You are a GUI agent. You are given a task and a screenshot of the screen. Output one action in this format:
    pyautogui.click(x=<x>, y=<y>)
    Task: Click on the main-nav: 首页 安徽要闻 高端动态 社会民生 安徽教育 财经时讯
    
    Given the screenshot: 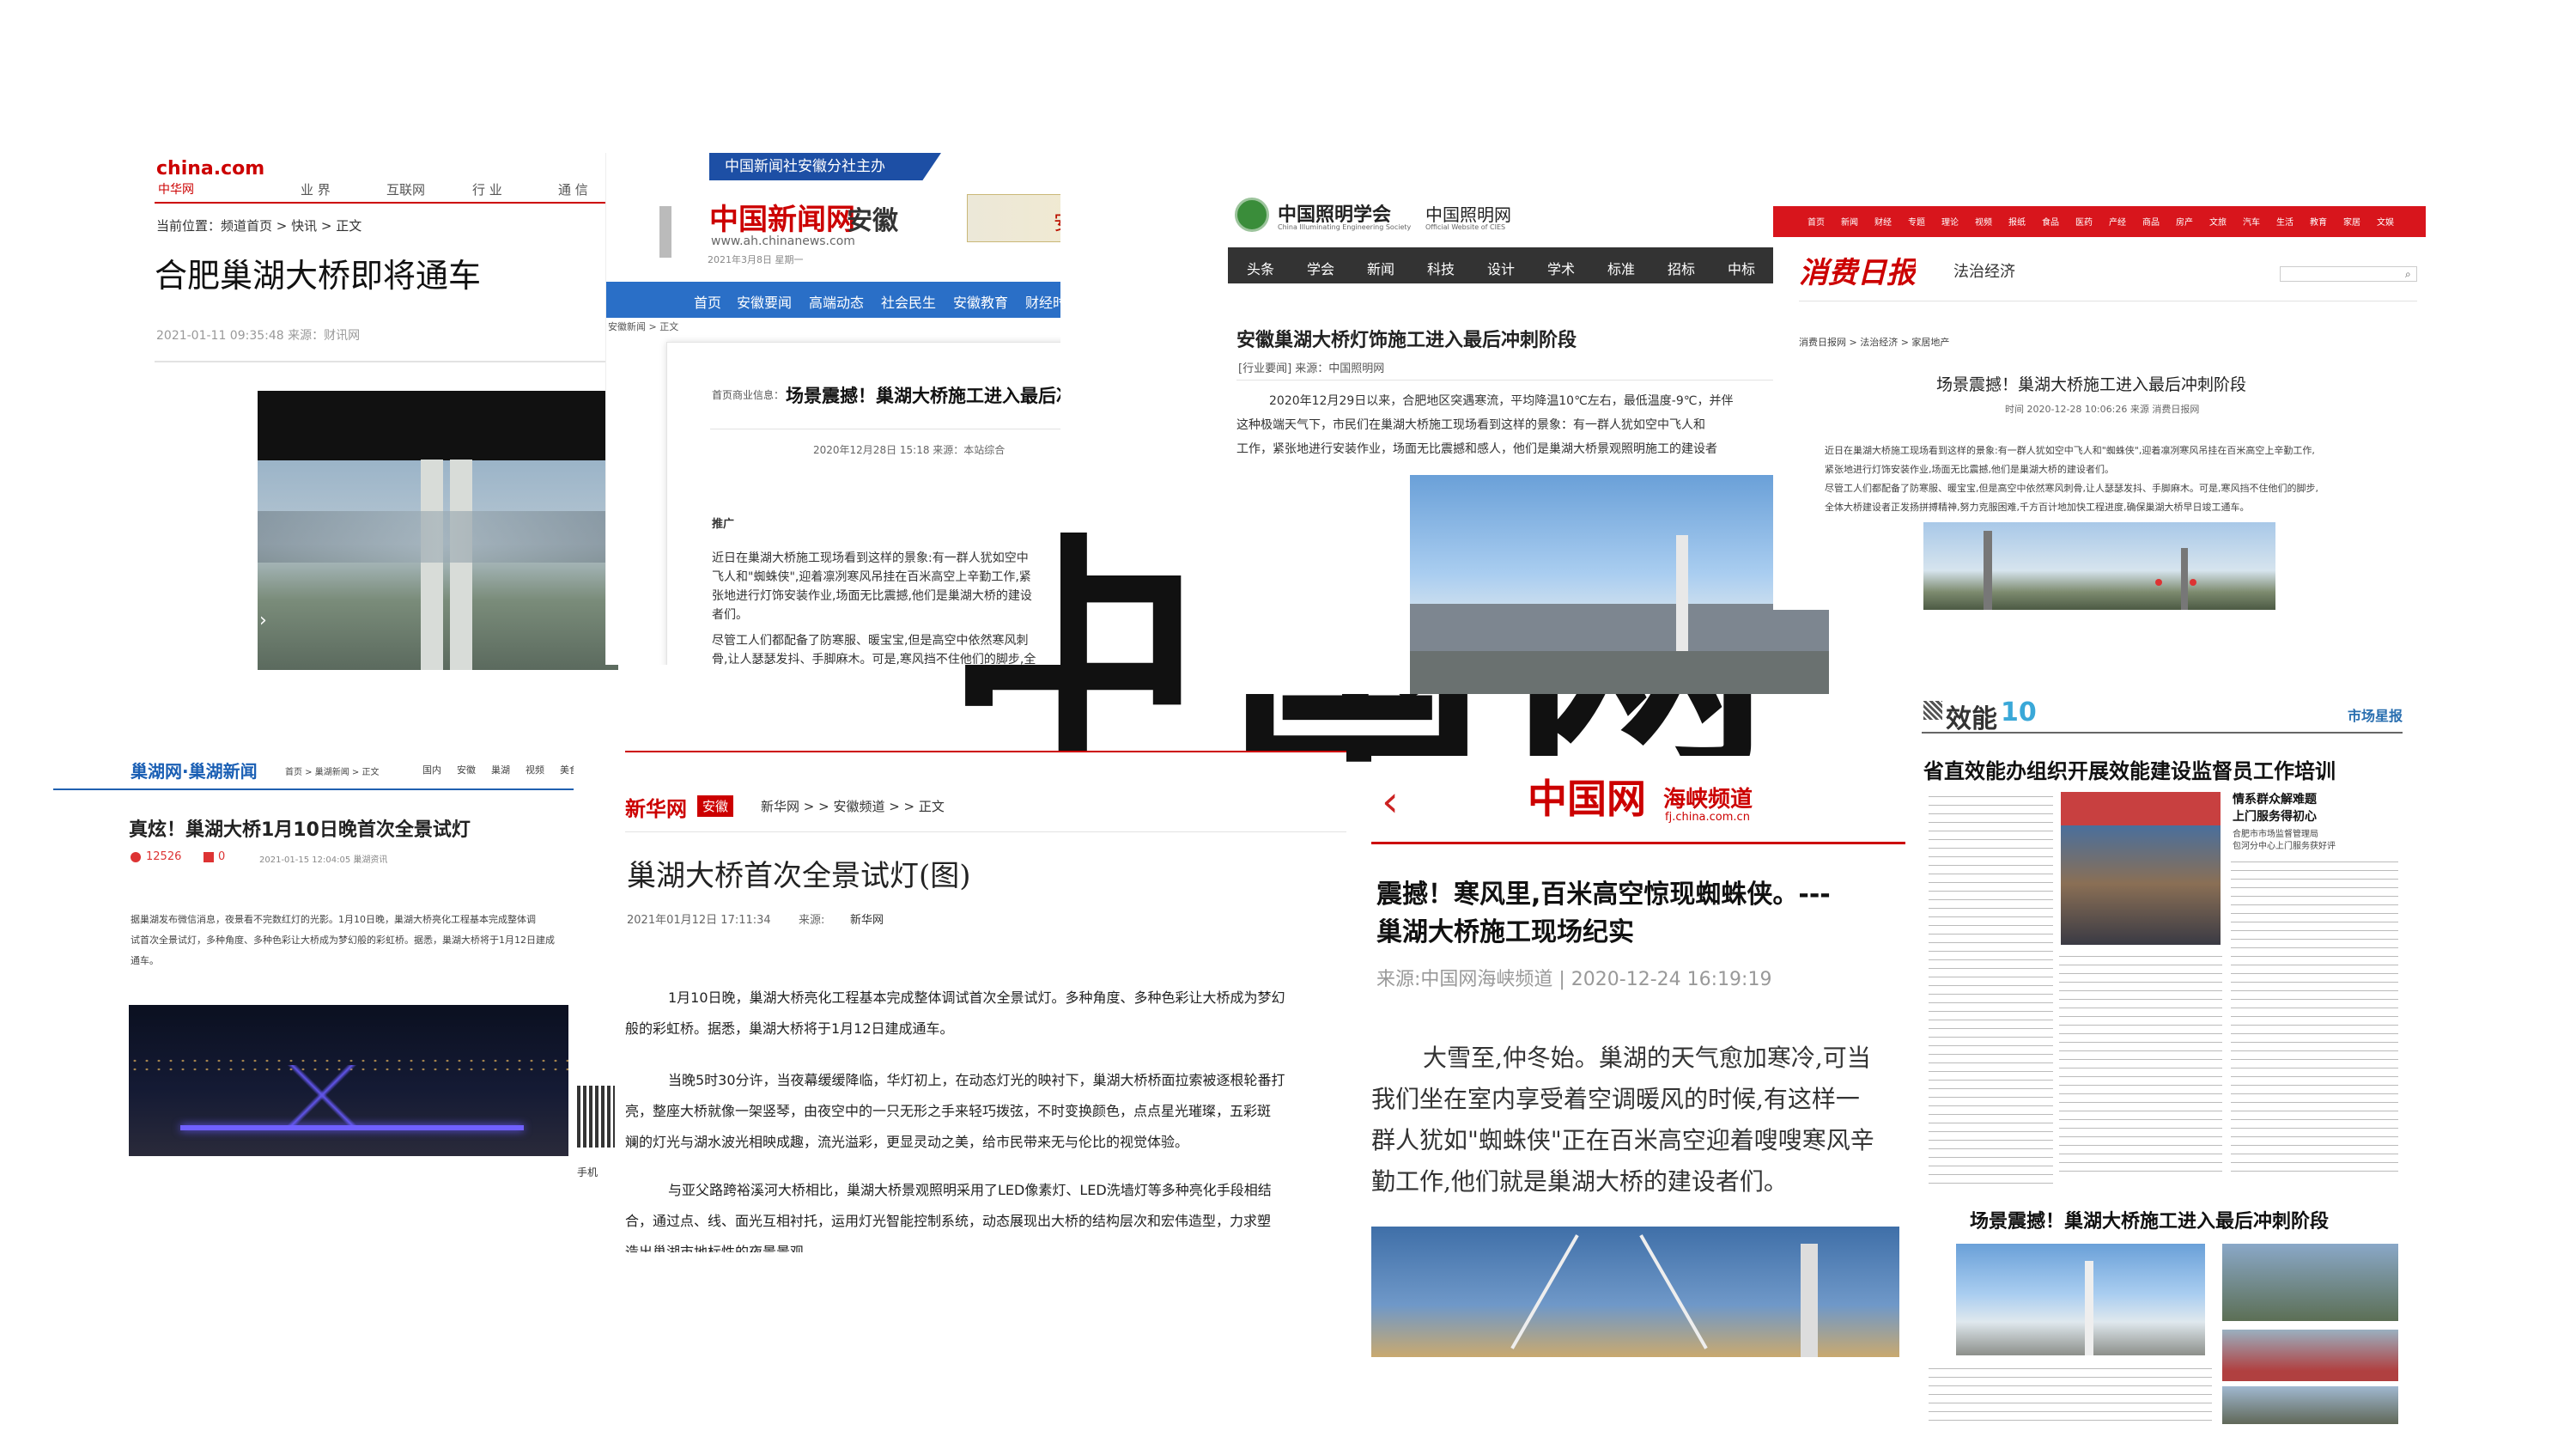 What is the action you would take?
    pyautogui.click(x=833, y=300)
    